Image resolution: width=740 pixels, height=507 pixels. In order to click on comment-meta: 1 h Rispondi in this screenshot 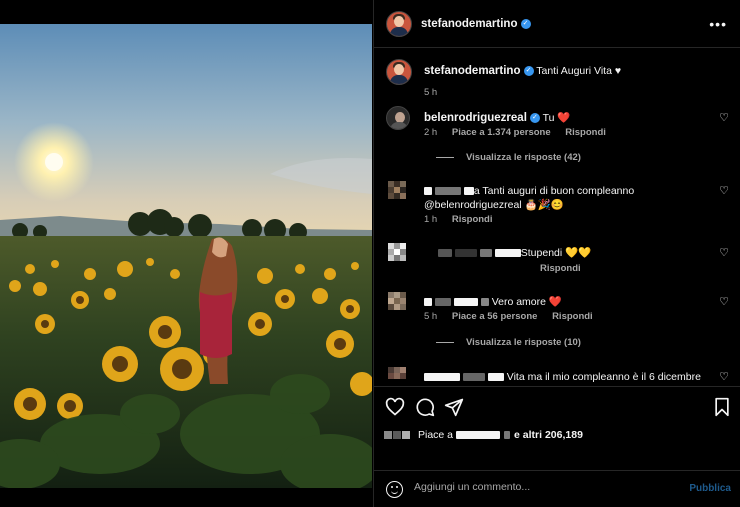, I will do `click(464, 219)`.